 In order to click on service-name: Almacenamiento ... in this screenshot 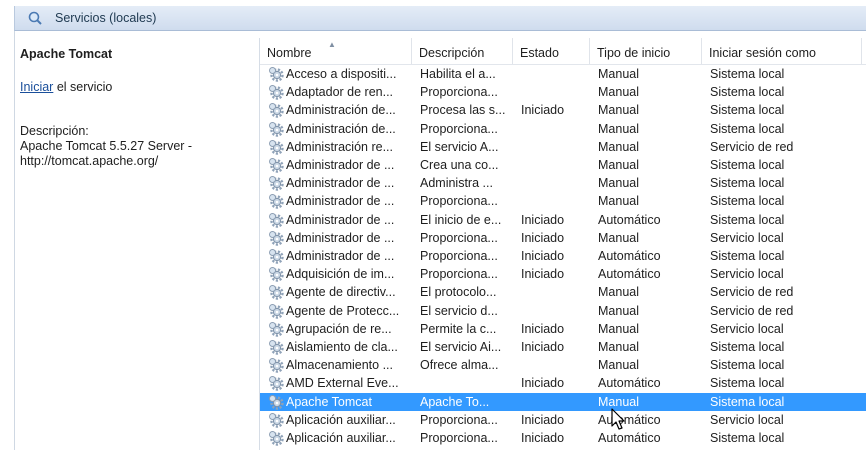, I will do `click(339, 365)`.